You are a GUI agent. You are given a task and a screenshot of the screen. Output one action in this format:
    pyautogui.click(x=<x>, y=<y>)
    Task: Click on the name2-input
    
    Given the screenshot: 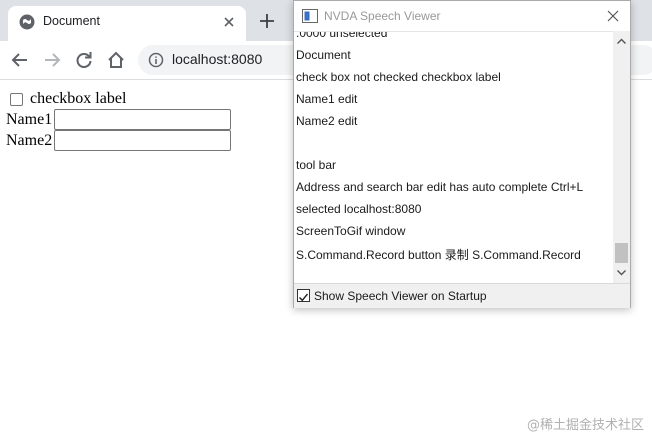 What is the action you would take?
    pyautogui.click(x=143, y=140)
    